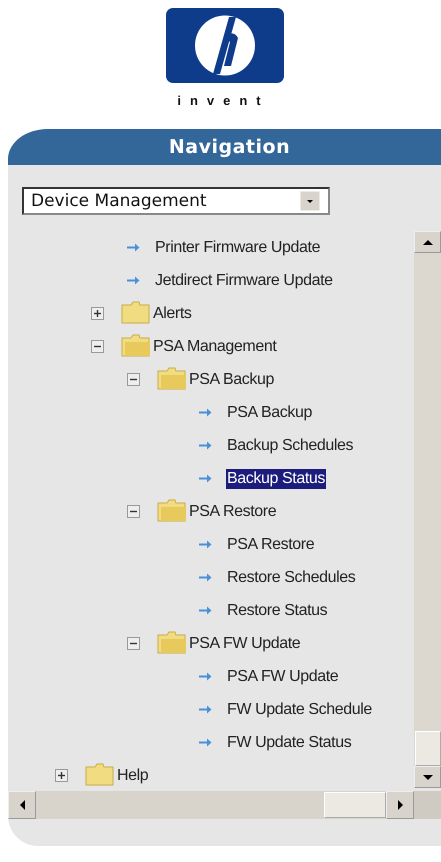 The width and height of the screenshot is (441, 862). What do you see at coordinates (22, 805) in the screenshot?
I see `scroll-left-icon` at bounding box center [22, 805].